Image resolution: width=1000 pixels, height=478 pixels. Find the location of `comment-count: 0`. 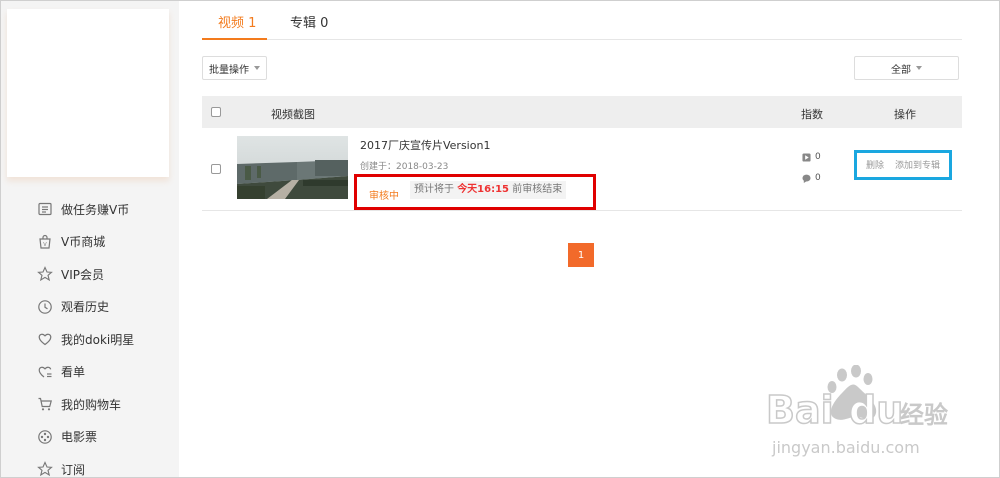

comment-count: 0 is located at coordinates (811, 178).